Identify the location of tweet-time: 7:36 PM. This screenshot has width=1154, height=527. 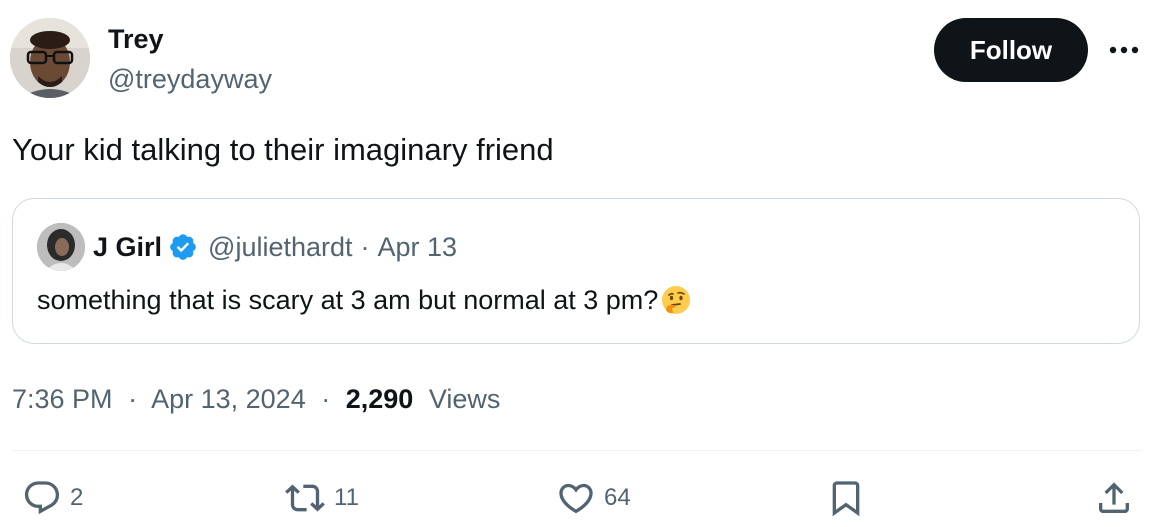
(62, 399).